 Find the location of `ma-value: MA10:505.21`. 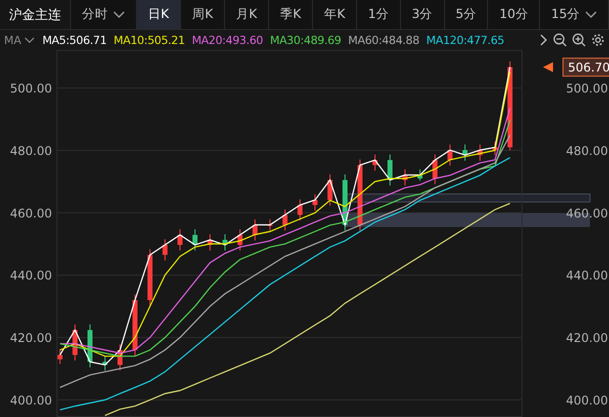

ma-value: MA10:505.21 is located at coordinates (149, 40).